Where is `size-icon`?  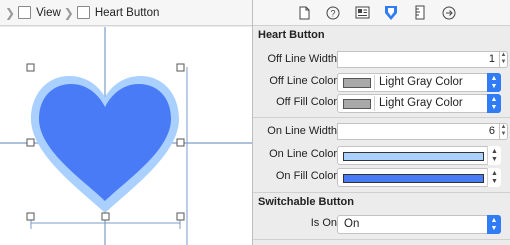 size-icon is located at coordinates (420, 13).